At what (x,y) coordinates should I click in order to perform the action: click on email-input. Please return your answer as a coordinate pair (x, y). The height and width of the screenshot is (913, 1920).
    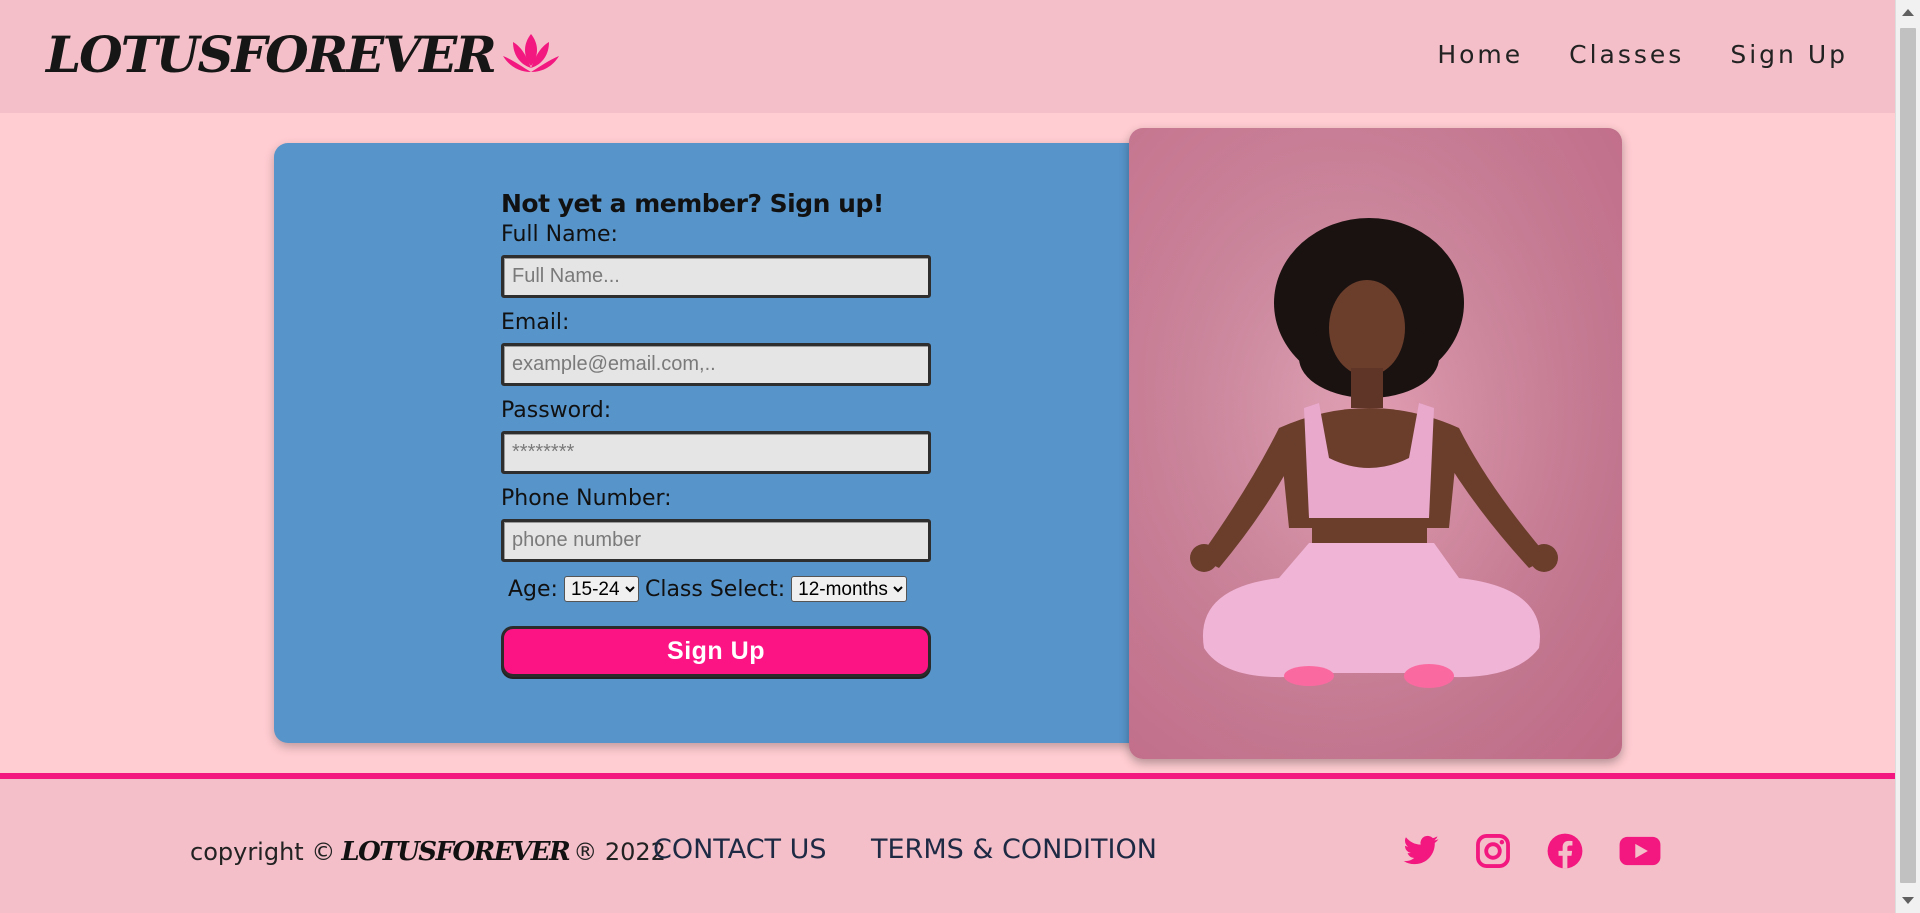
    Looking at the image, I should click on (716, 364).